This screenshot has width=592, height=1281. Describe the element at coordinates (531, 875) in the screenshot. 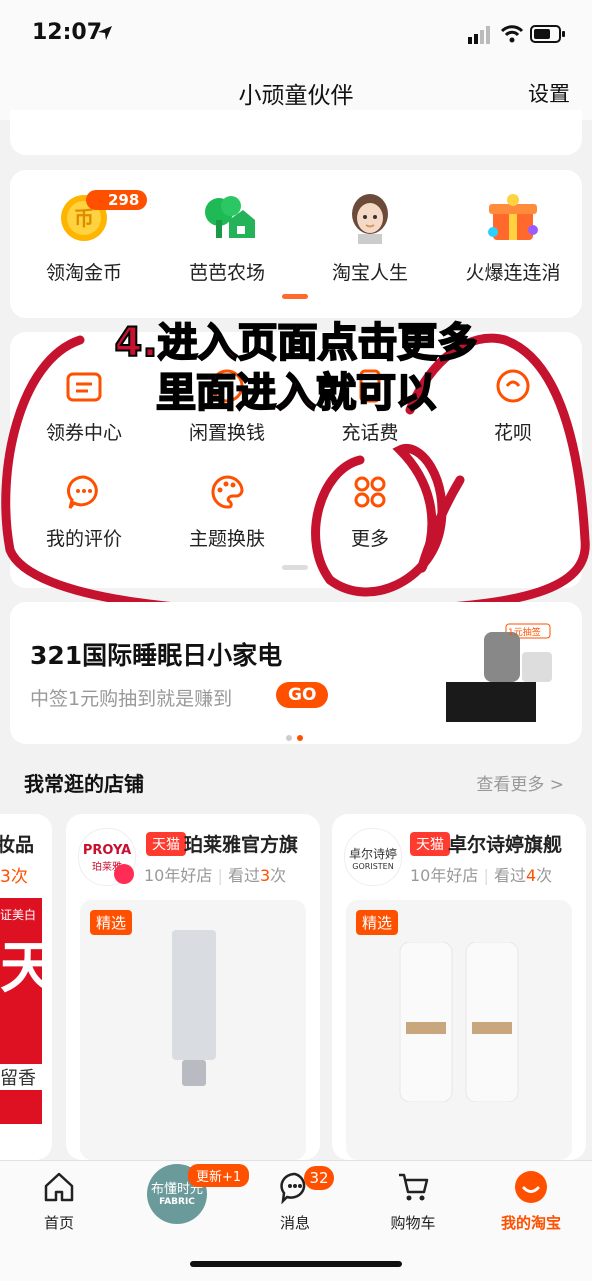

I see `shop-visit-count: 4` at that location.